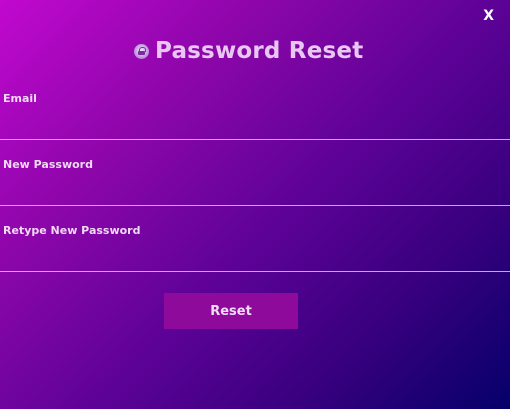  I want to click on email-label: Email, so click(20, 98).